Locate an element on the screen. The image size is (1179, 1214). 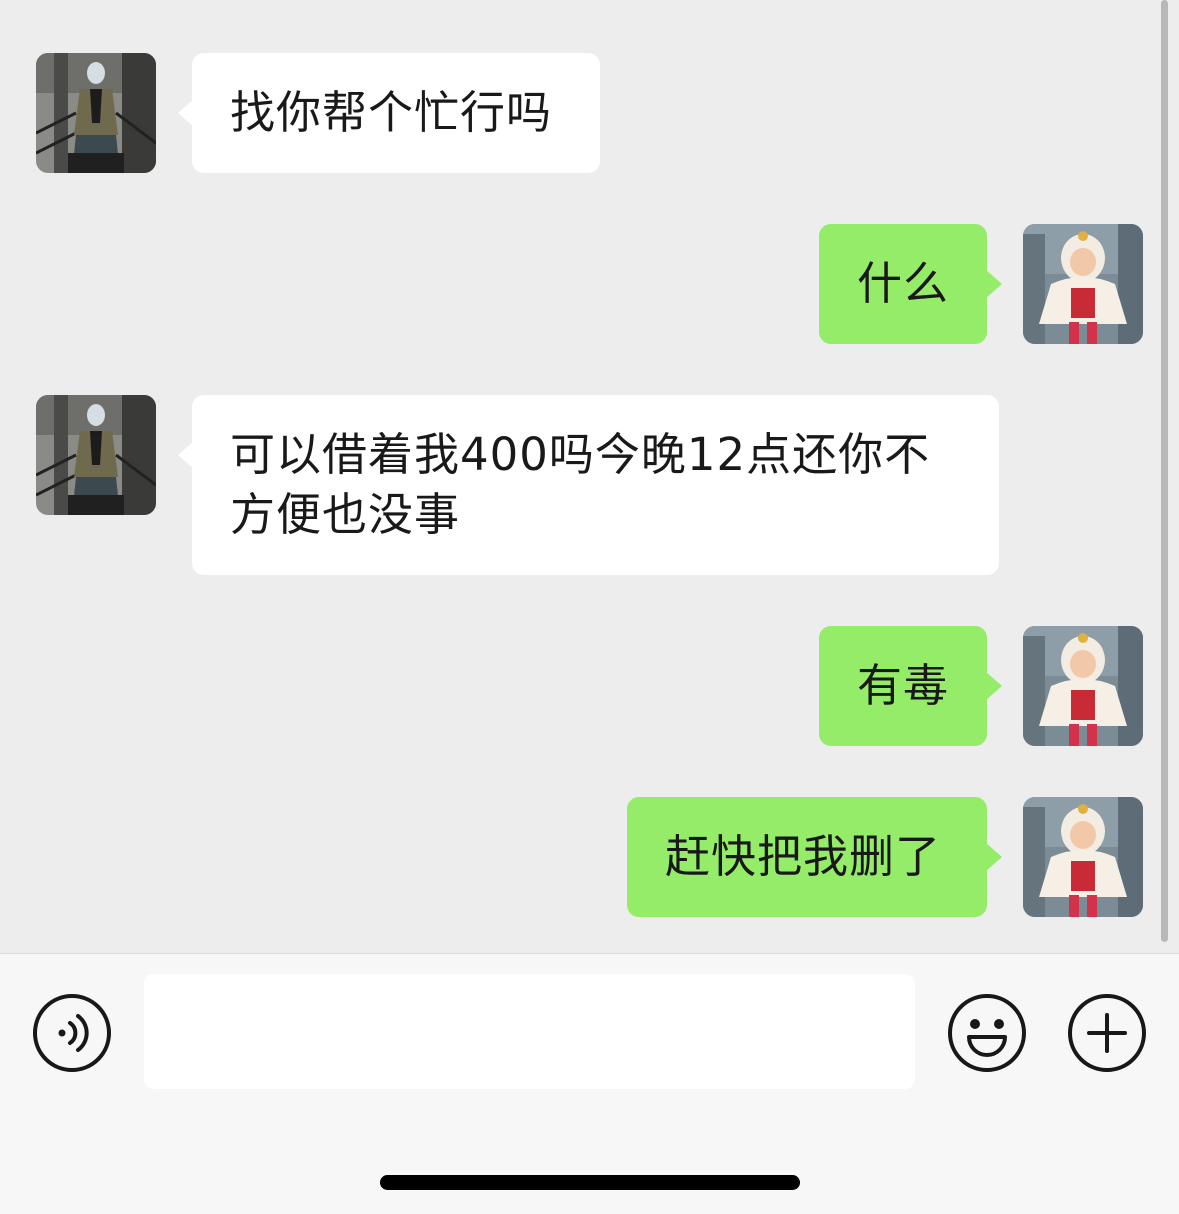
home-indicator is located at coordinates (590, 1182).